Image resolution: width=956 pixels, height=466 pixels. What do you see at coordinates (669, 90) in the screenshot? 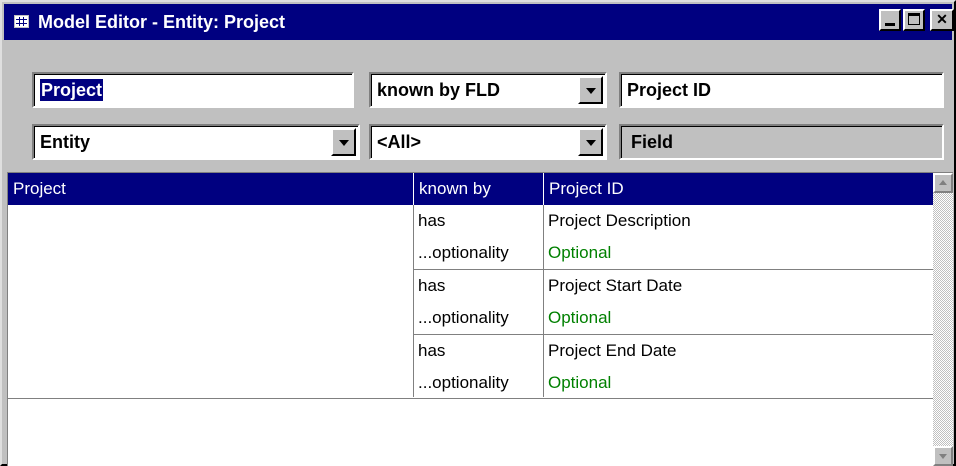
I see `target-field-value: Project ID` at bounding box center [669, 90].